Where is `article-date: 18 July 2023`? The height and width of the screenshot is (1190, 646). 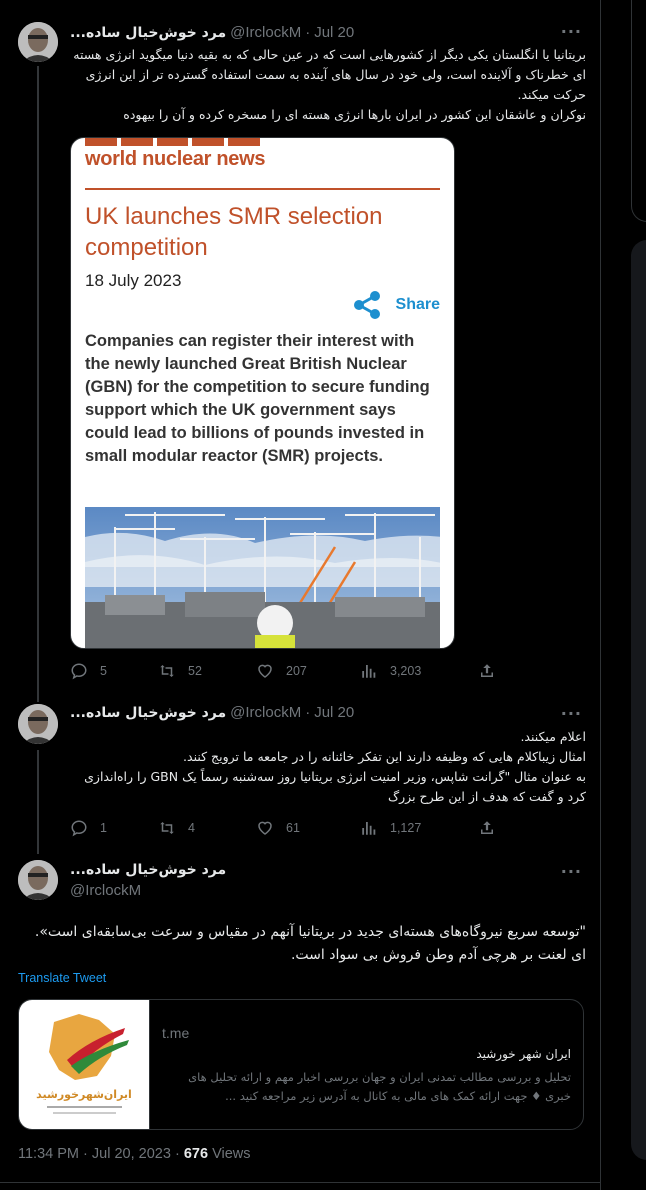
article-date: 18 July 2023 is located at coordinates (133, 280).